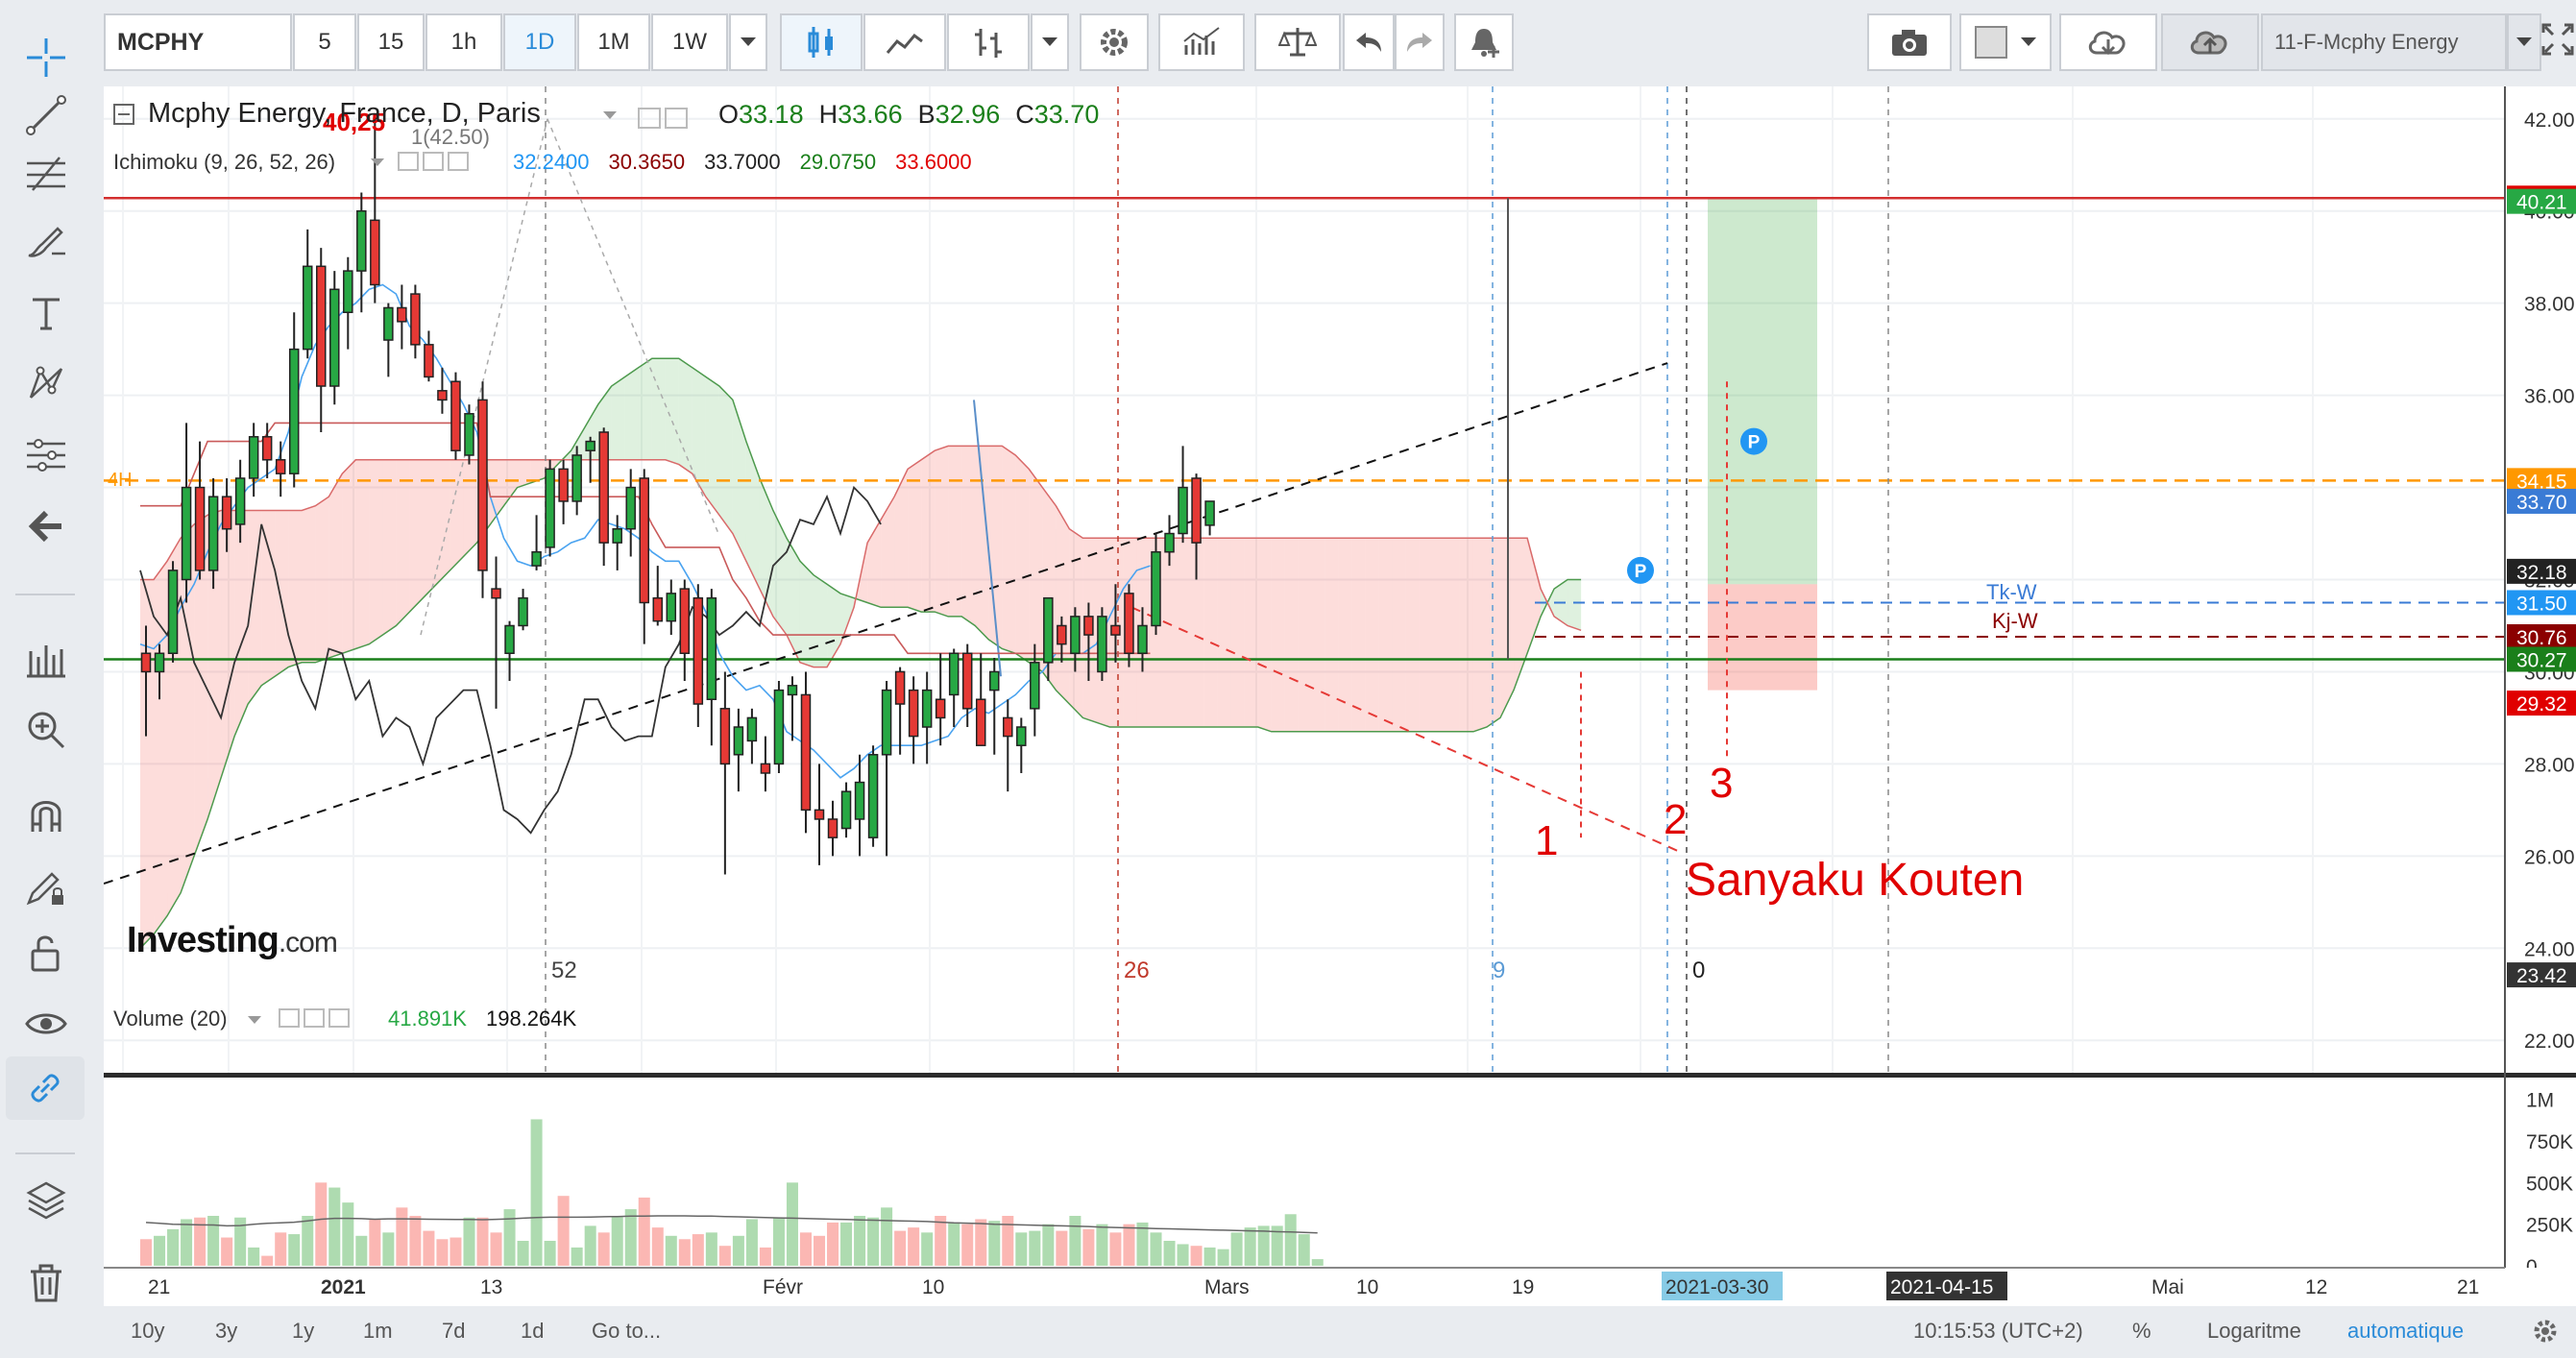  Describe the element at coordinates (1369, 42) in the screenshot. I see `undo-button` at that location.